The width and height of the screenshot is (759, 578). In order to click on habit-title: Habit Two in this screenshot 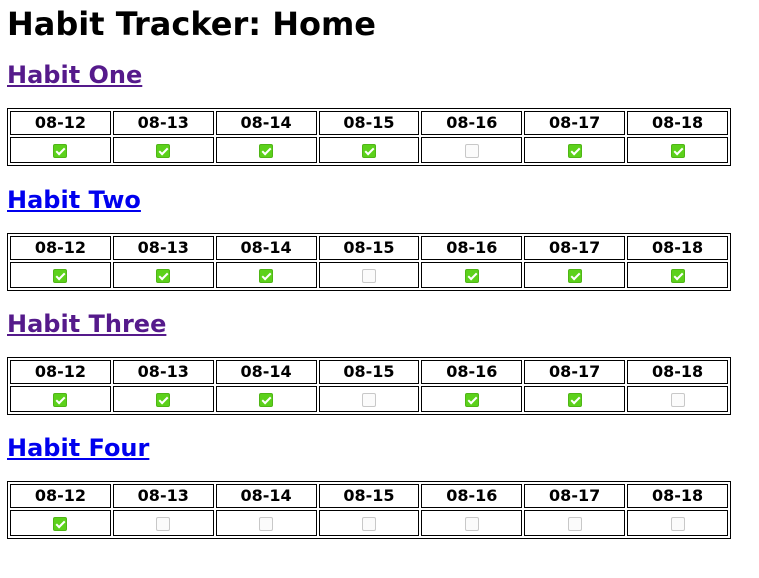, I will do `click(369, 200)`.